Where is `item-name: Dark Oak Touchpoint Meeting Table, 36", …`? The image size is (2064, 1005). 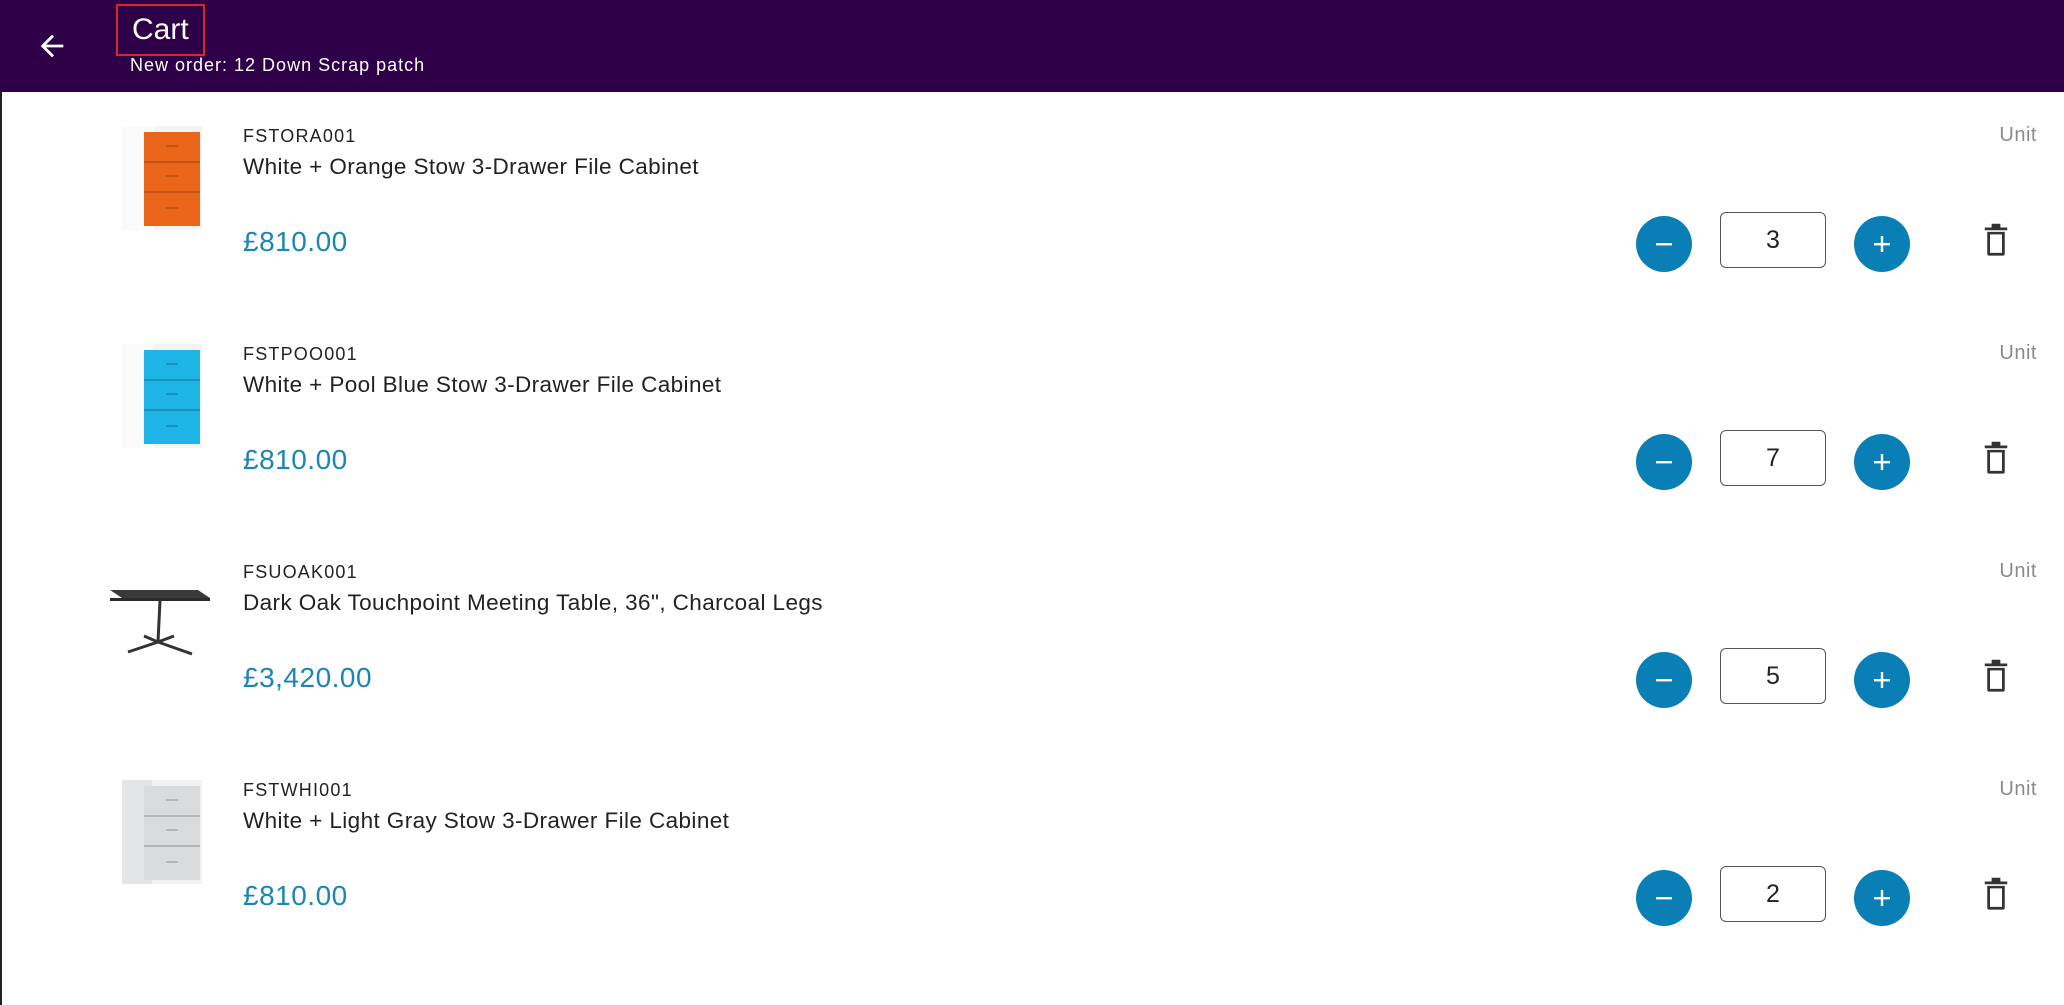 item-name: Dark Oak Touchpoint Meeting Table, 36", … is located at coordinates (533, 602).